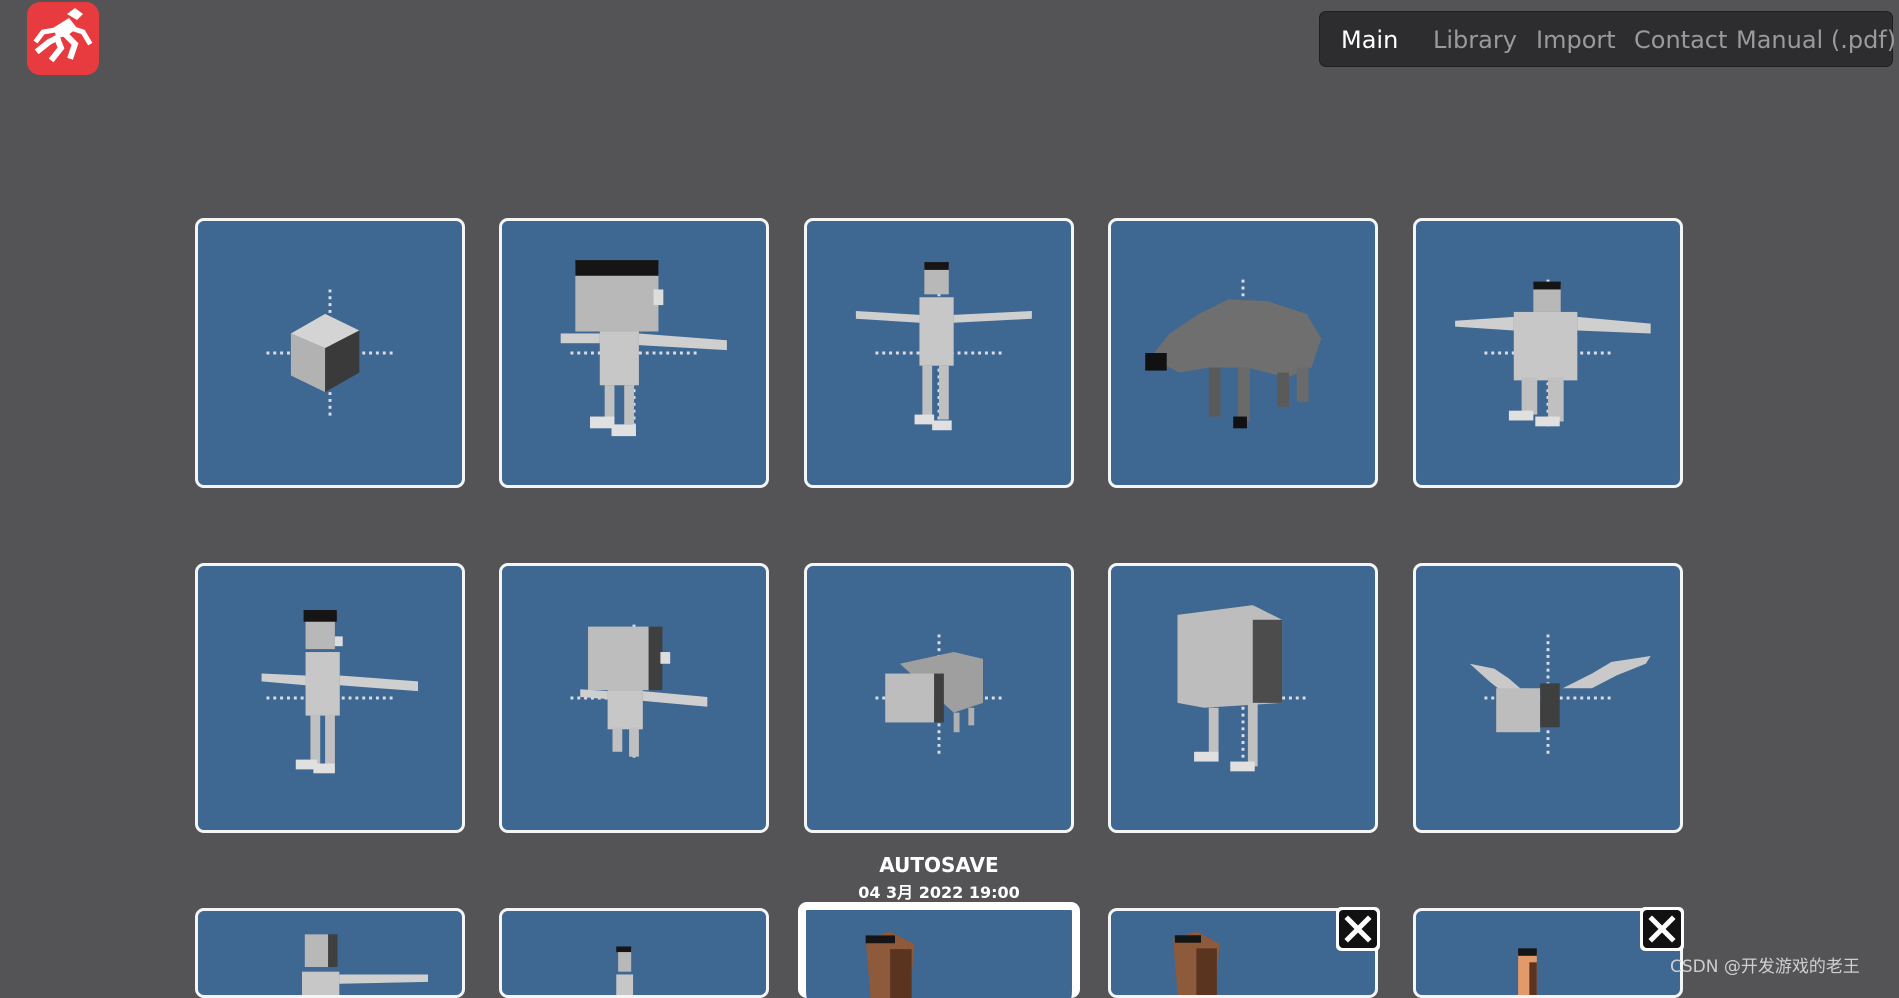 The image size is (1899, 998). What do you see at coordinates (1576, 40) in the screenshot?
I see `nav-item-import: Import` at bounding box center [1576, 40].